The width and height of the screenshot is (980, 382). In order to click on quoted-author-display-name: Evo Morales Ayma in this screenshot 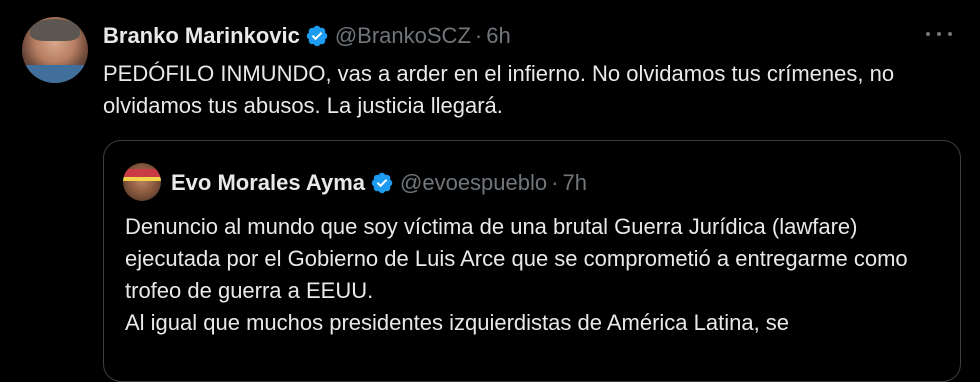, I will do `click(268, 183)`.